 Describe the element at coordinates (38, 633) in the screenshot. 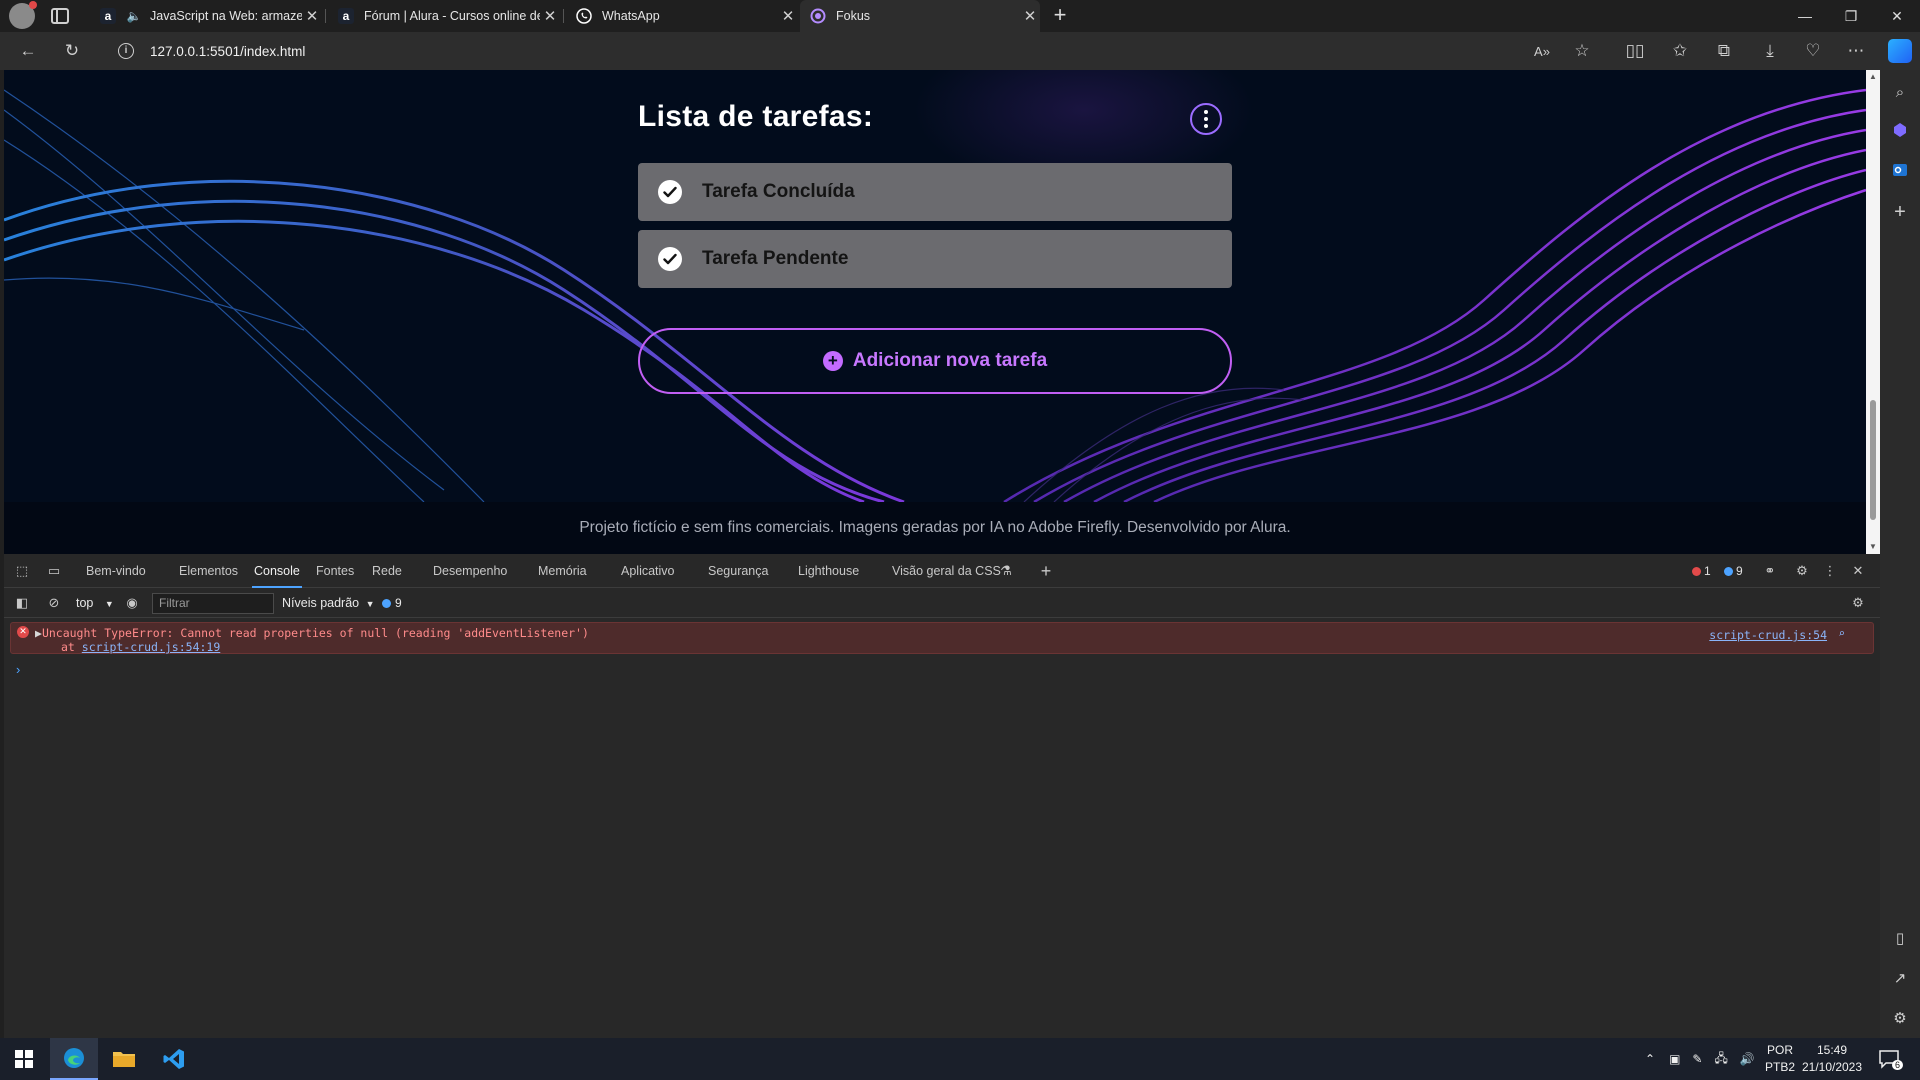

I see `expand-triangle-icon: ▶` at that location.